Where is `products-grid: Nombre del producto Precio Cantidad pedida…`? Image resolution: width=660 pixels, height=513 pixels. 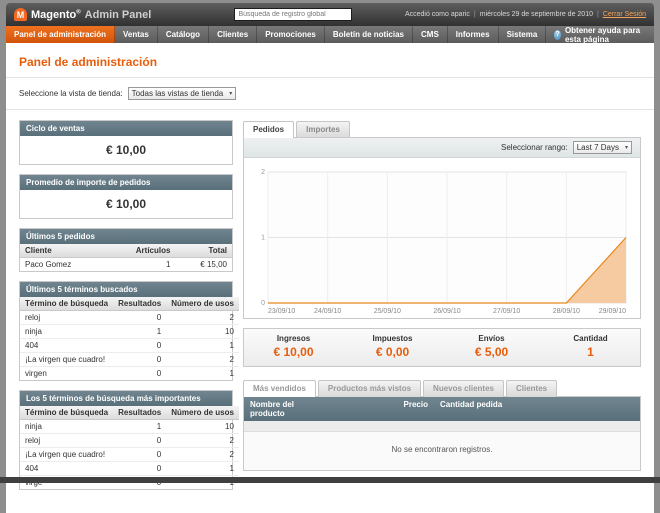
products-grid: Nombre del producto Precio Cantidad pedida… is located at coordinates (442, 433).